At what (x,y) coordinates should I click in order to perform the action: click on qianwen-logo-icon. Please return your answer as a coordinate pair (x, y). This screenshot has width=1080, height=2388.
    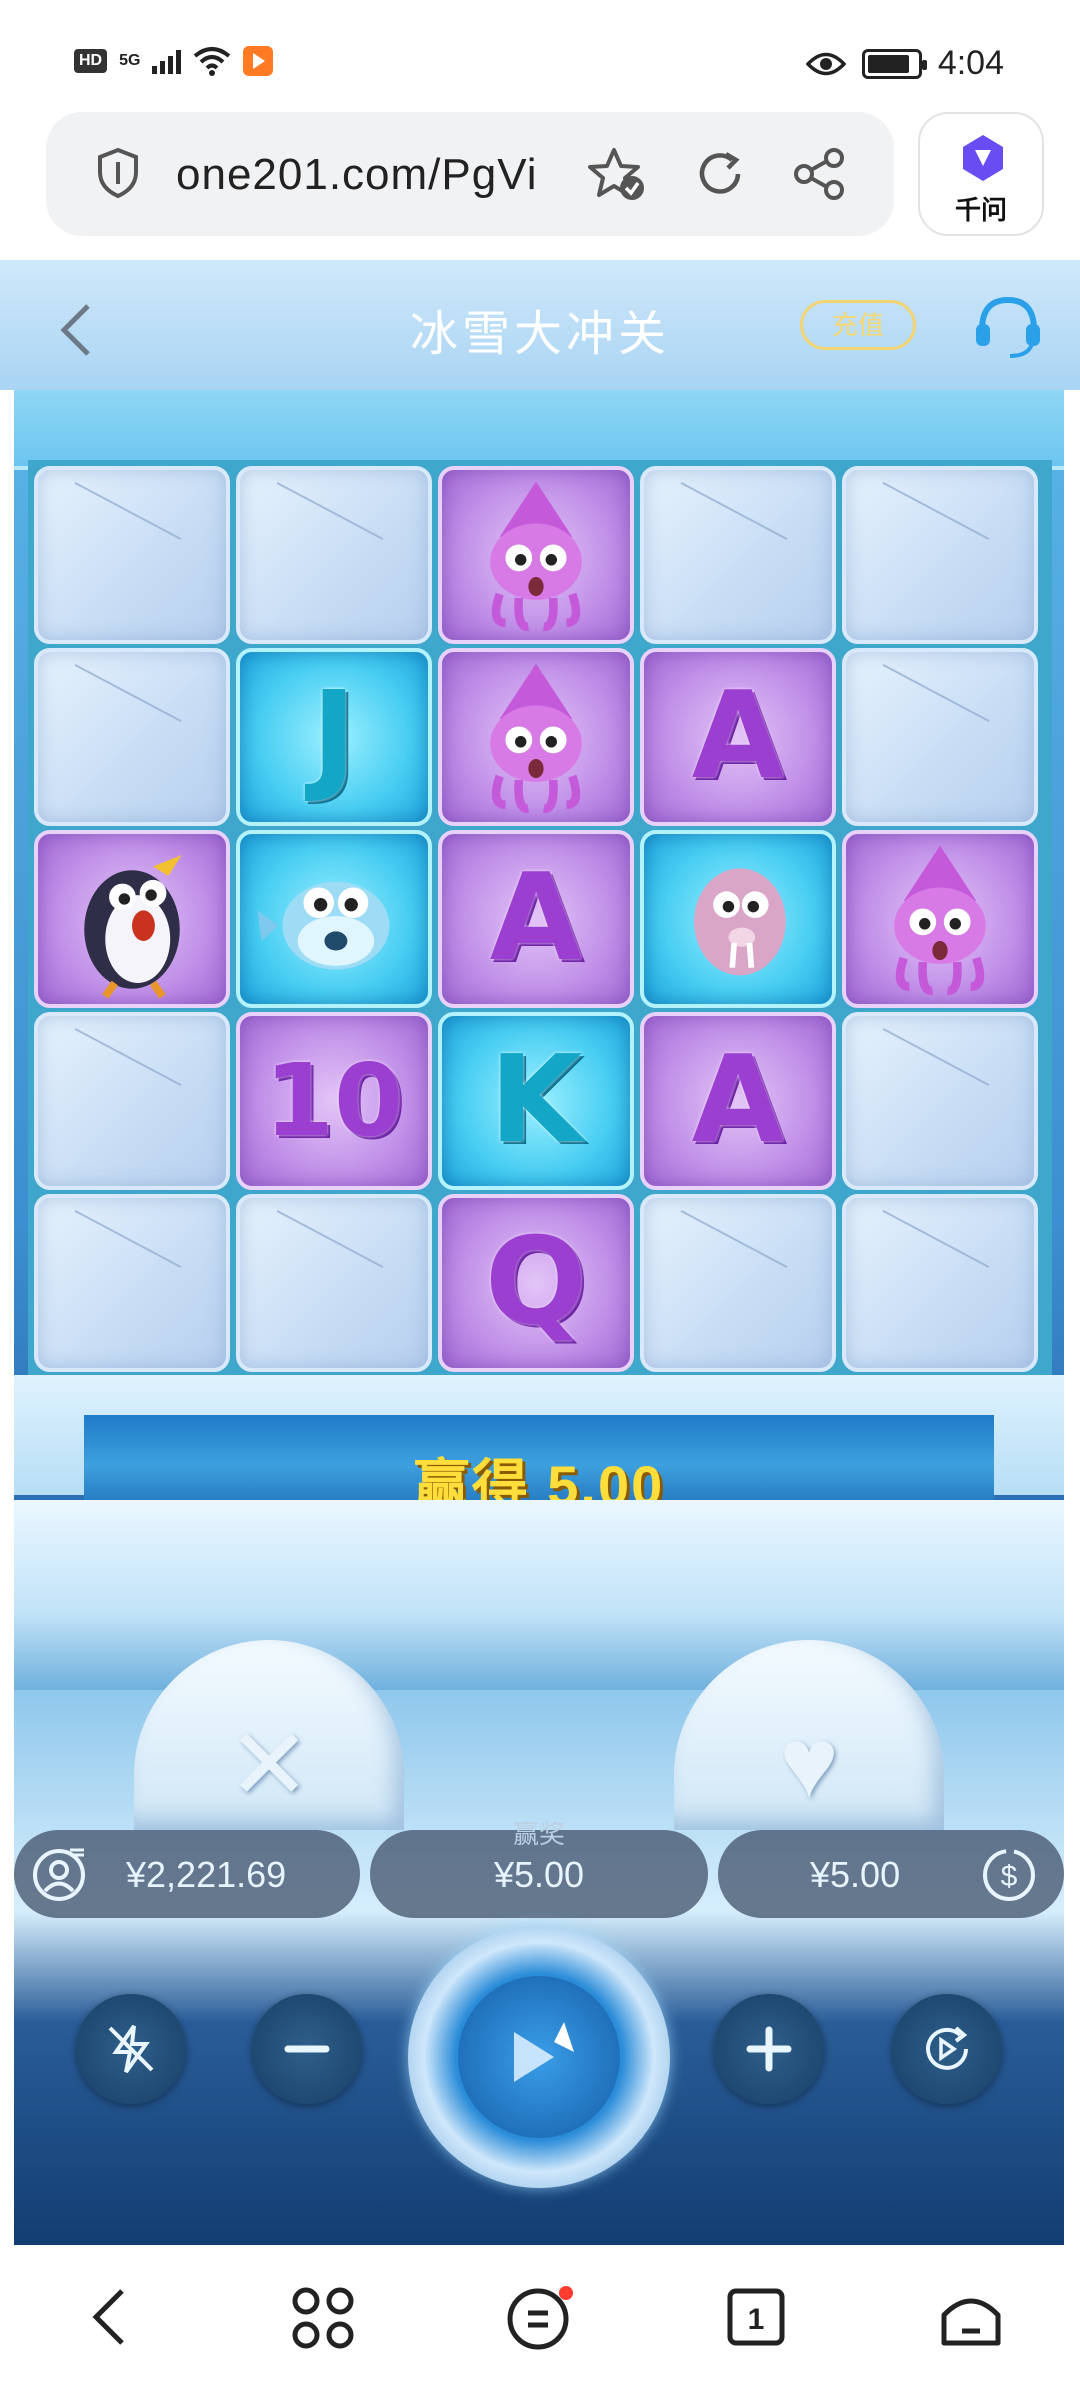
    Looking at the image, I should click on (983, 158).